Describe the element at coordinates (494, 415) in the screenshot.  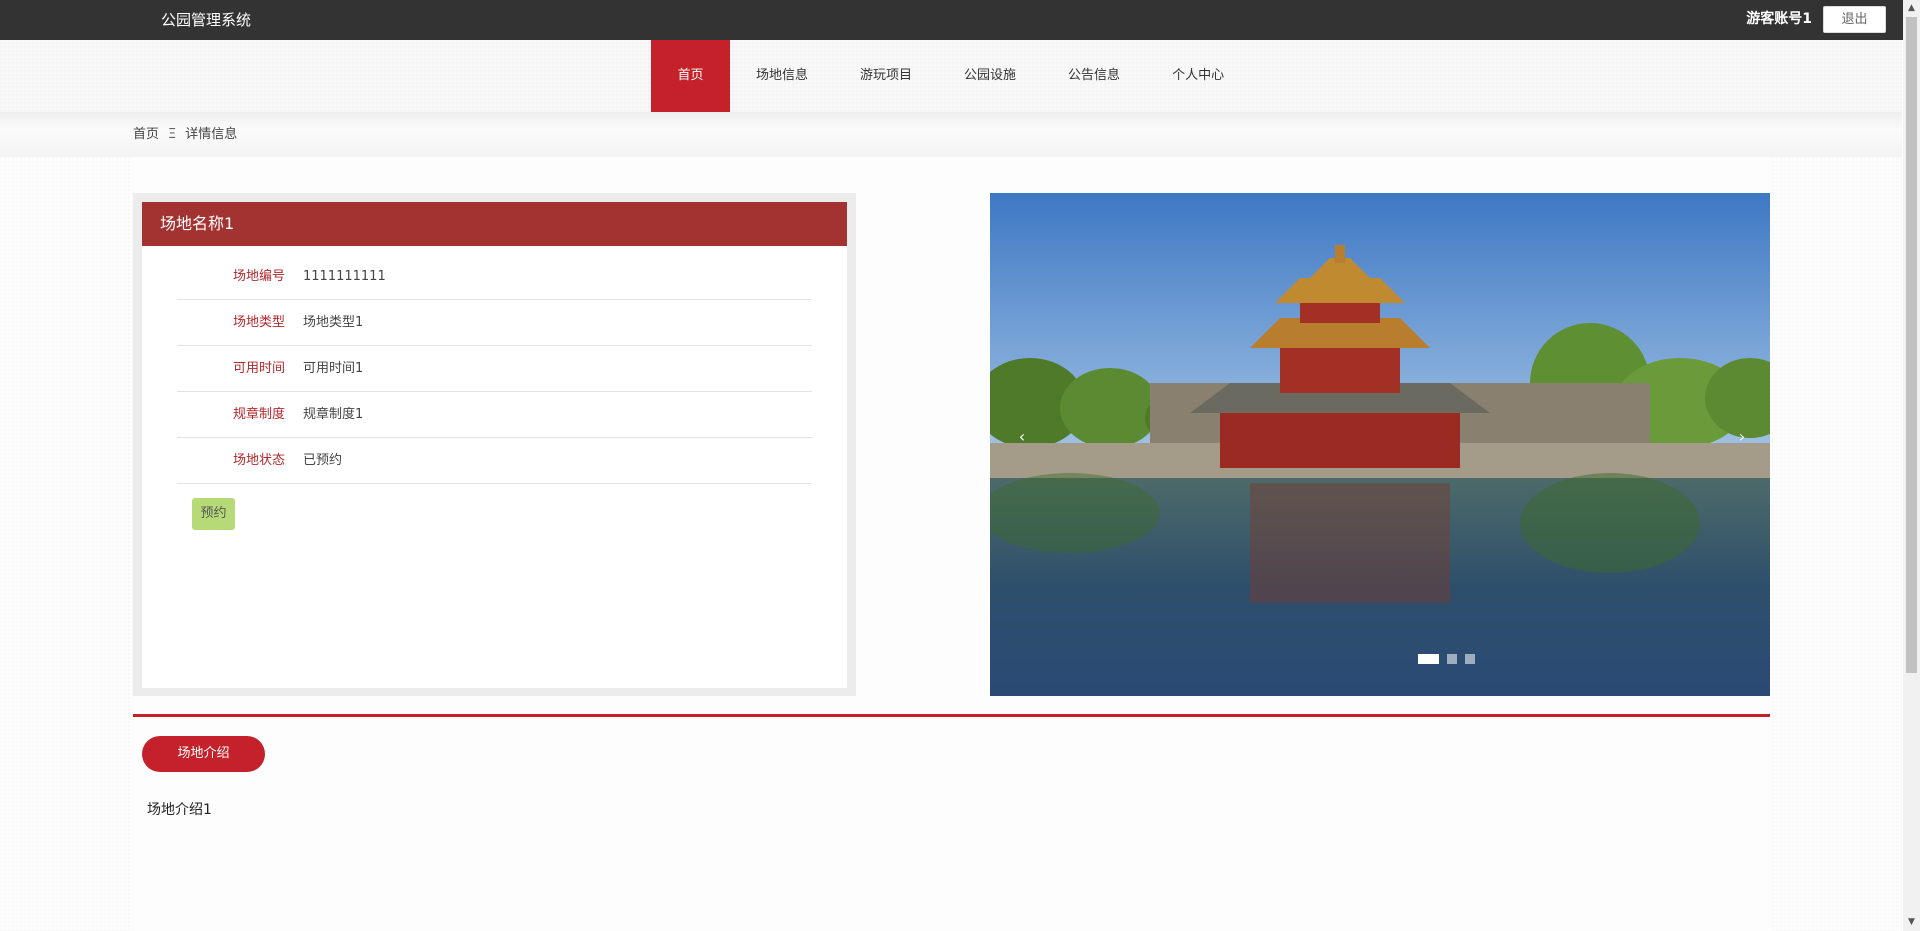
I see `detail-row: 规章制度 规章制度1` at that location.